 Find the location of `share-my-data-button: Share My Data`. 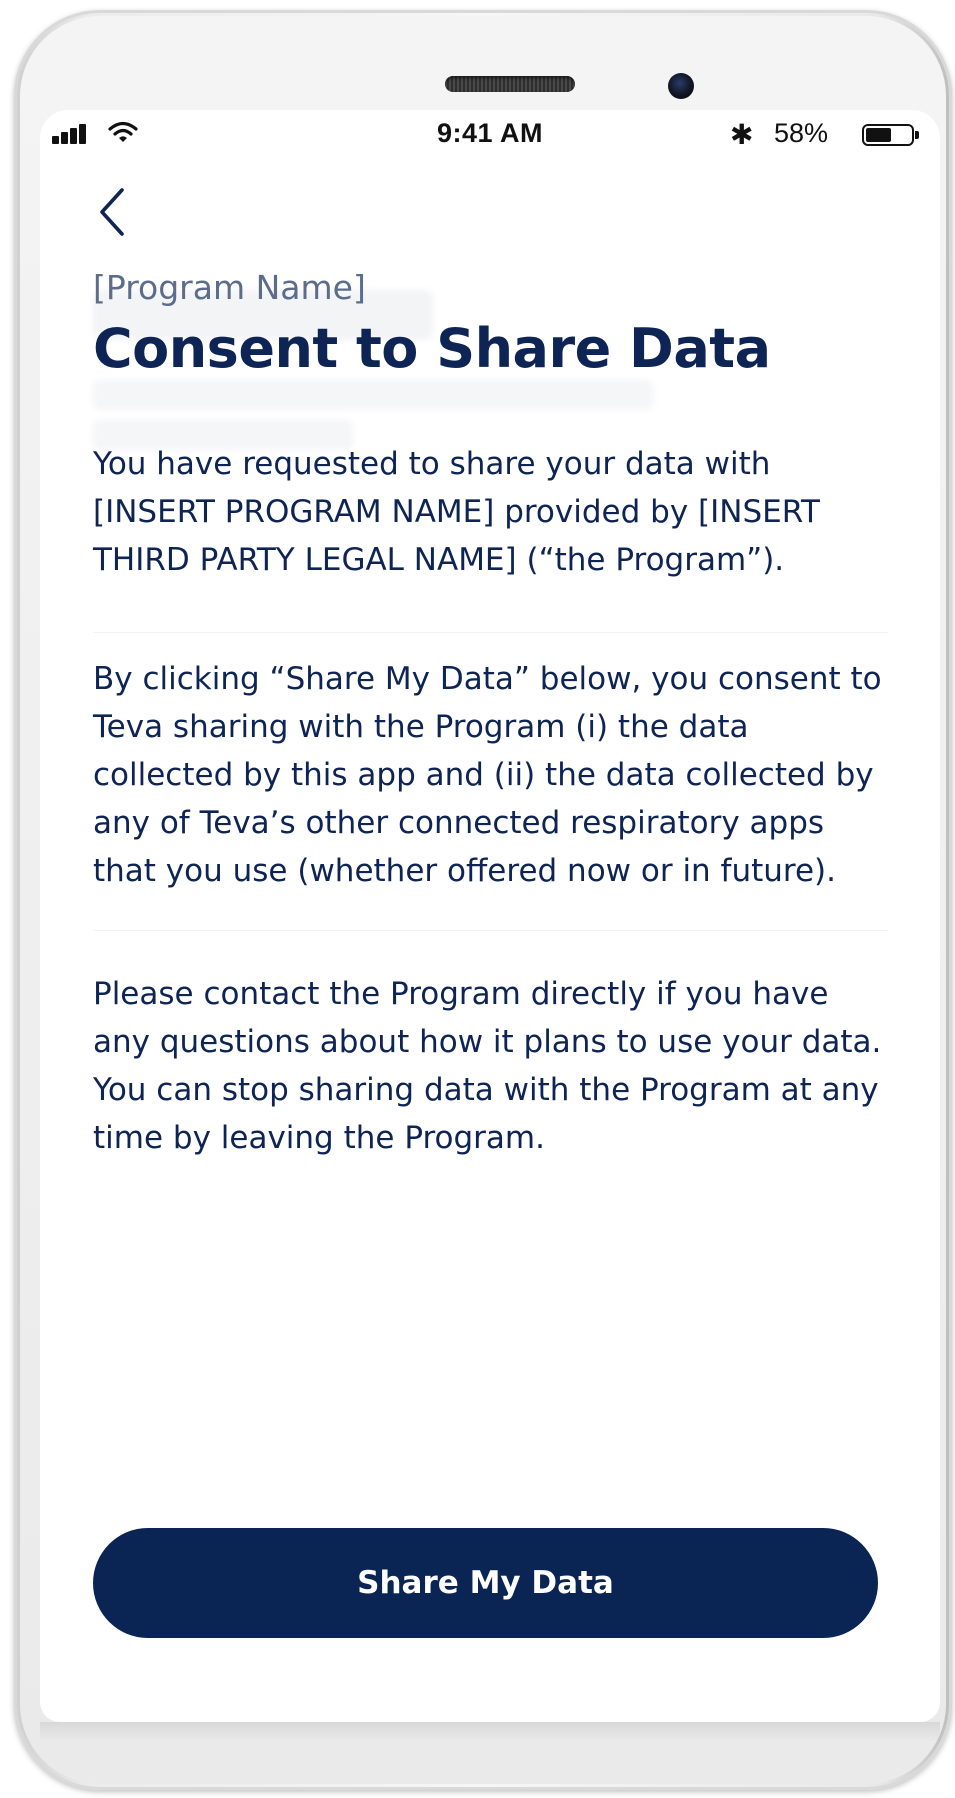

share-my-data-button: Share My Data is located at coordinates (485, 1583).